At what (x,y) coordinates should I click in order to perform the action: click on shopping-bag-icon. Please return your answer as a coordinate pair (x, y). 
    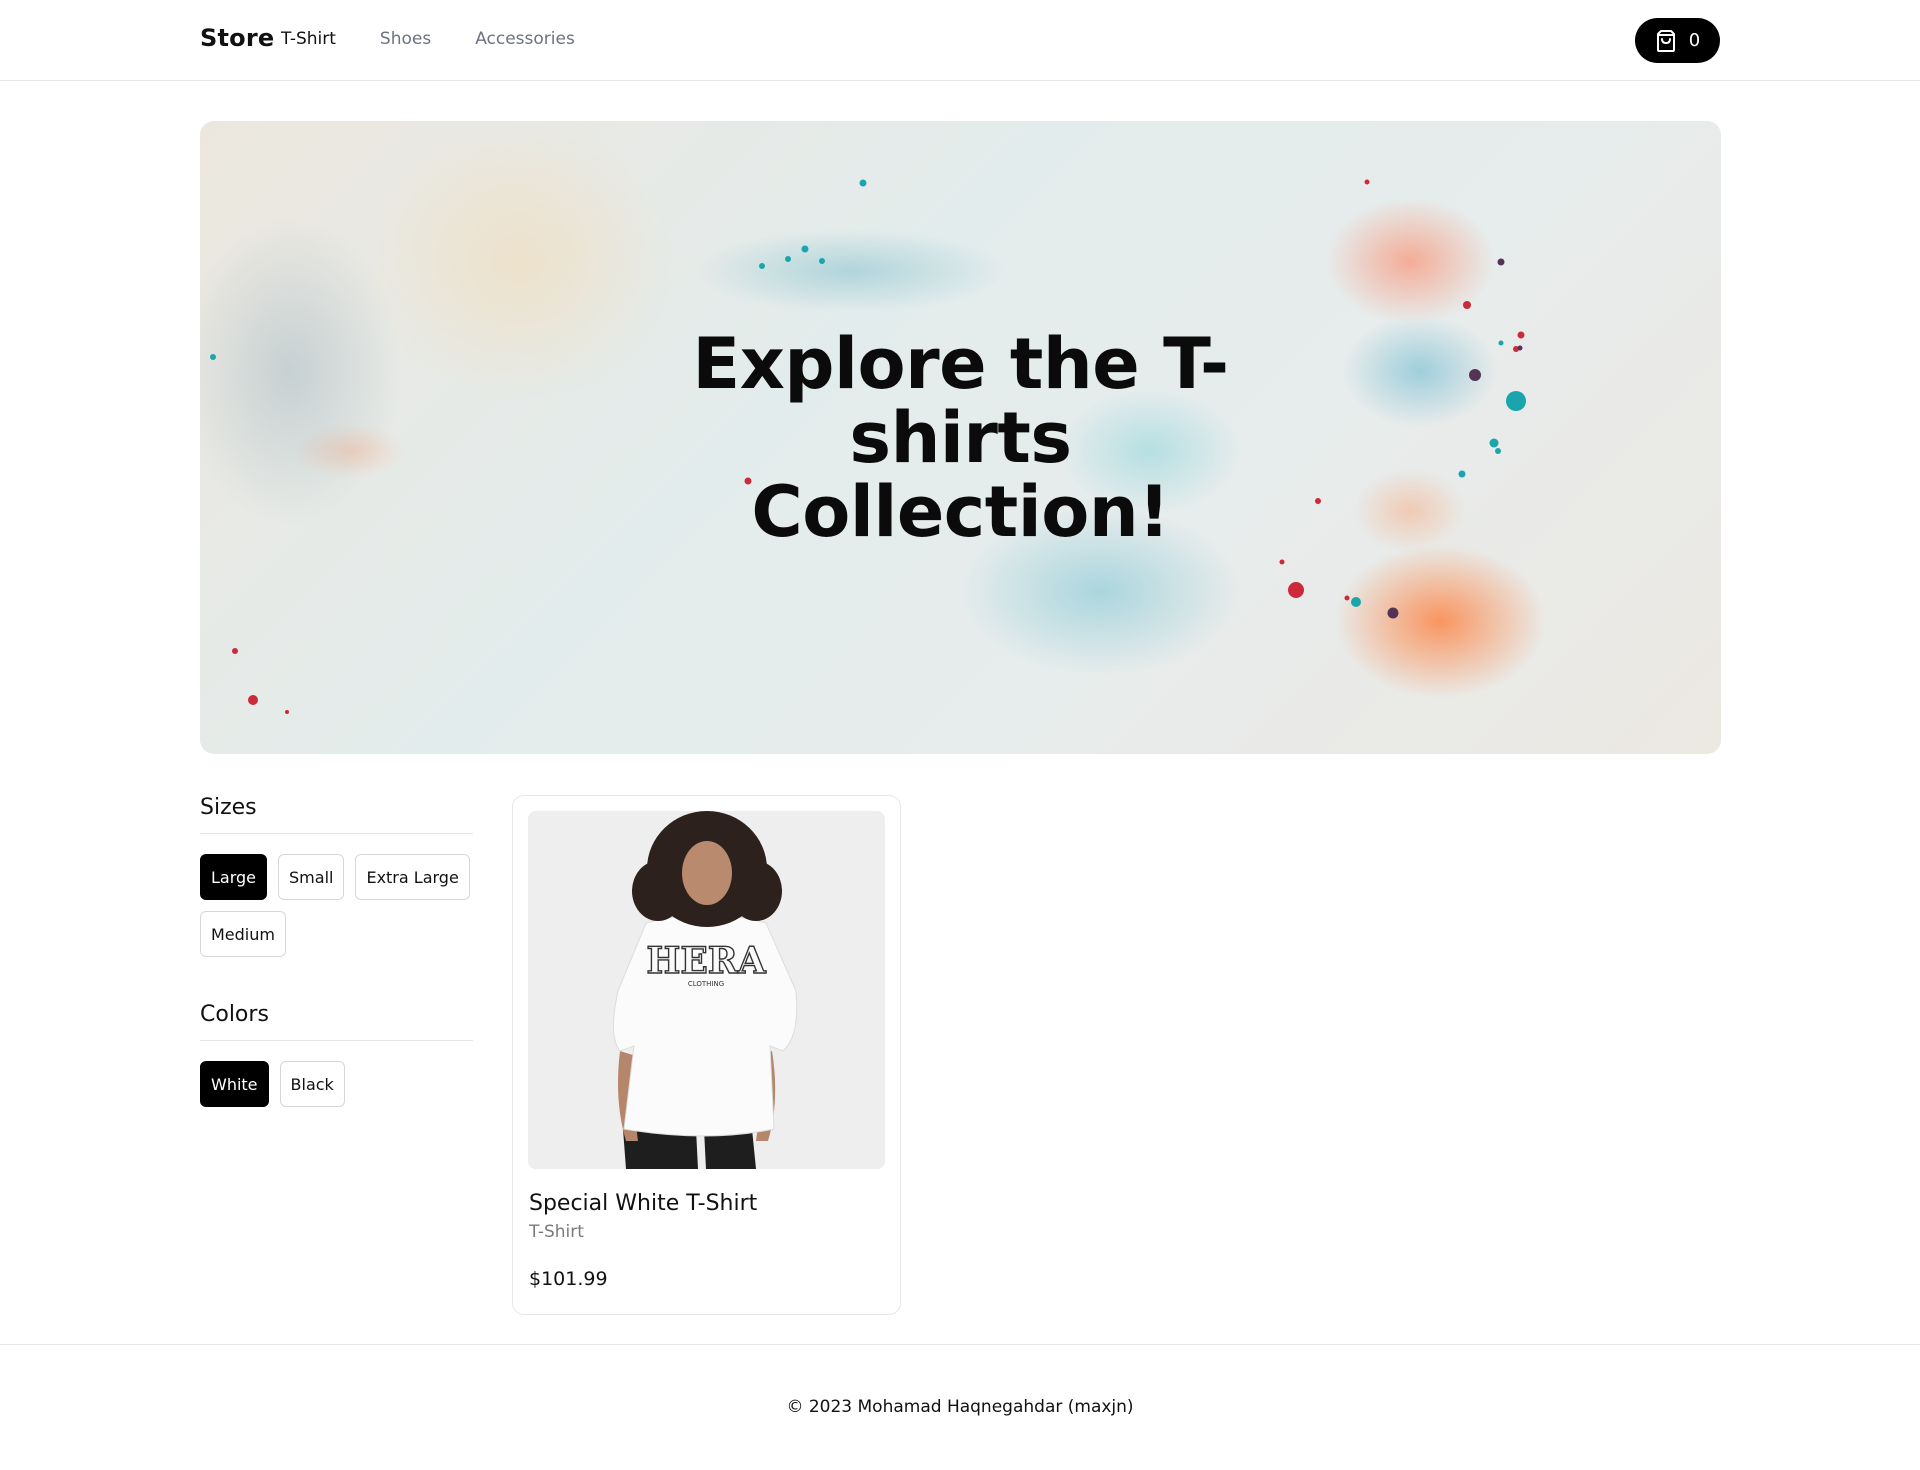
    Looking at the image, I should click on (1666, 41).